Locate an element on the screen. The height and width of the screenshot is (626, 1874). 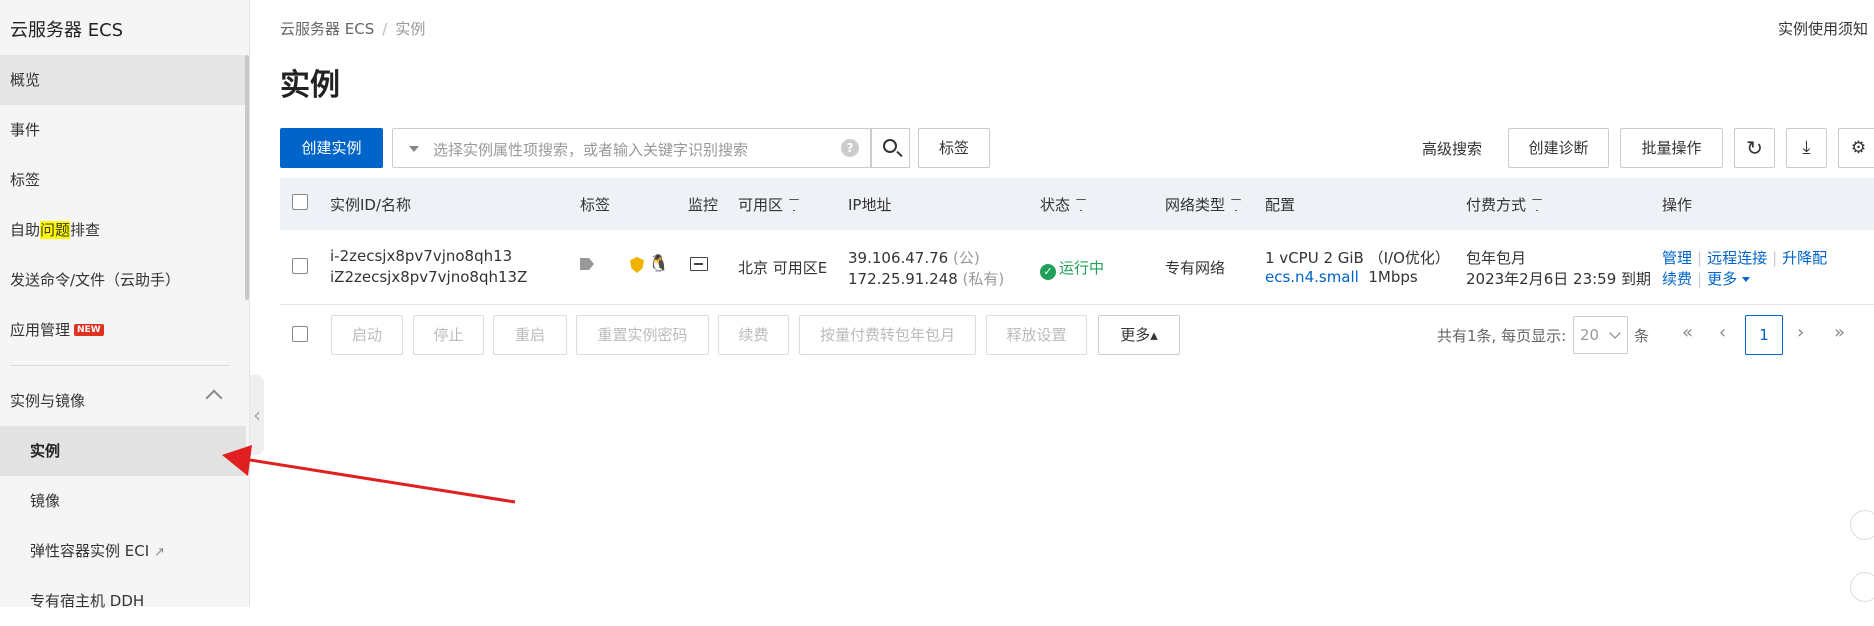
sidebar-collapse-handle: ‹ is located at coordinates (257, 415).